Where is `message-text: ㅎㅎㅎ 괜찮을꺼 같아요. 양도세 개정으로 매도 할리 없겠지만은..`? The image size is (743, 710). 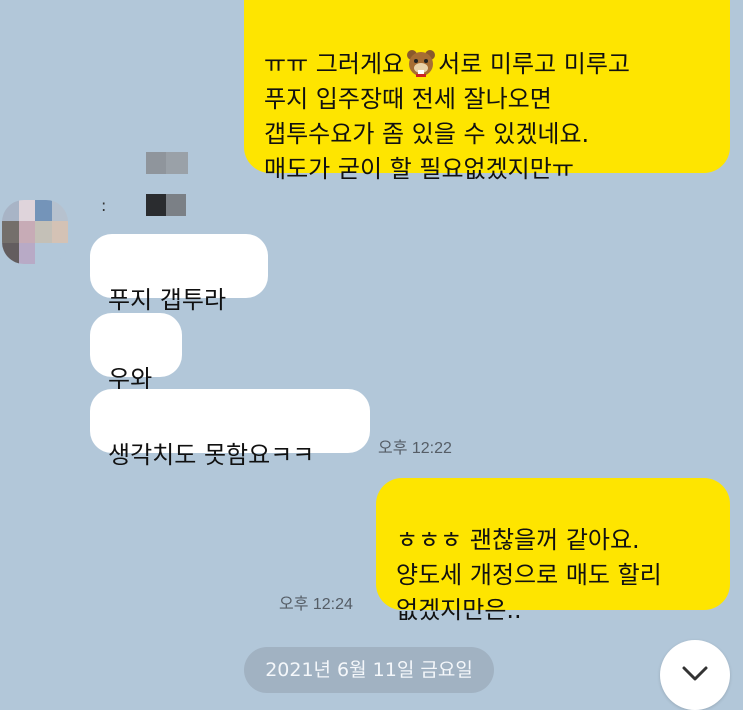
message-text: ㅎㅎㅎ 괜찮을꺼 같아요. 양도세 개정으로 매도 할리 없겠지만은.. is located at coordinates (529, 575).